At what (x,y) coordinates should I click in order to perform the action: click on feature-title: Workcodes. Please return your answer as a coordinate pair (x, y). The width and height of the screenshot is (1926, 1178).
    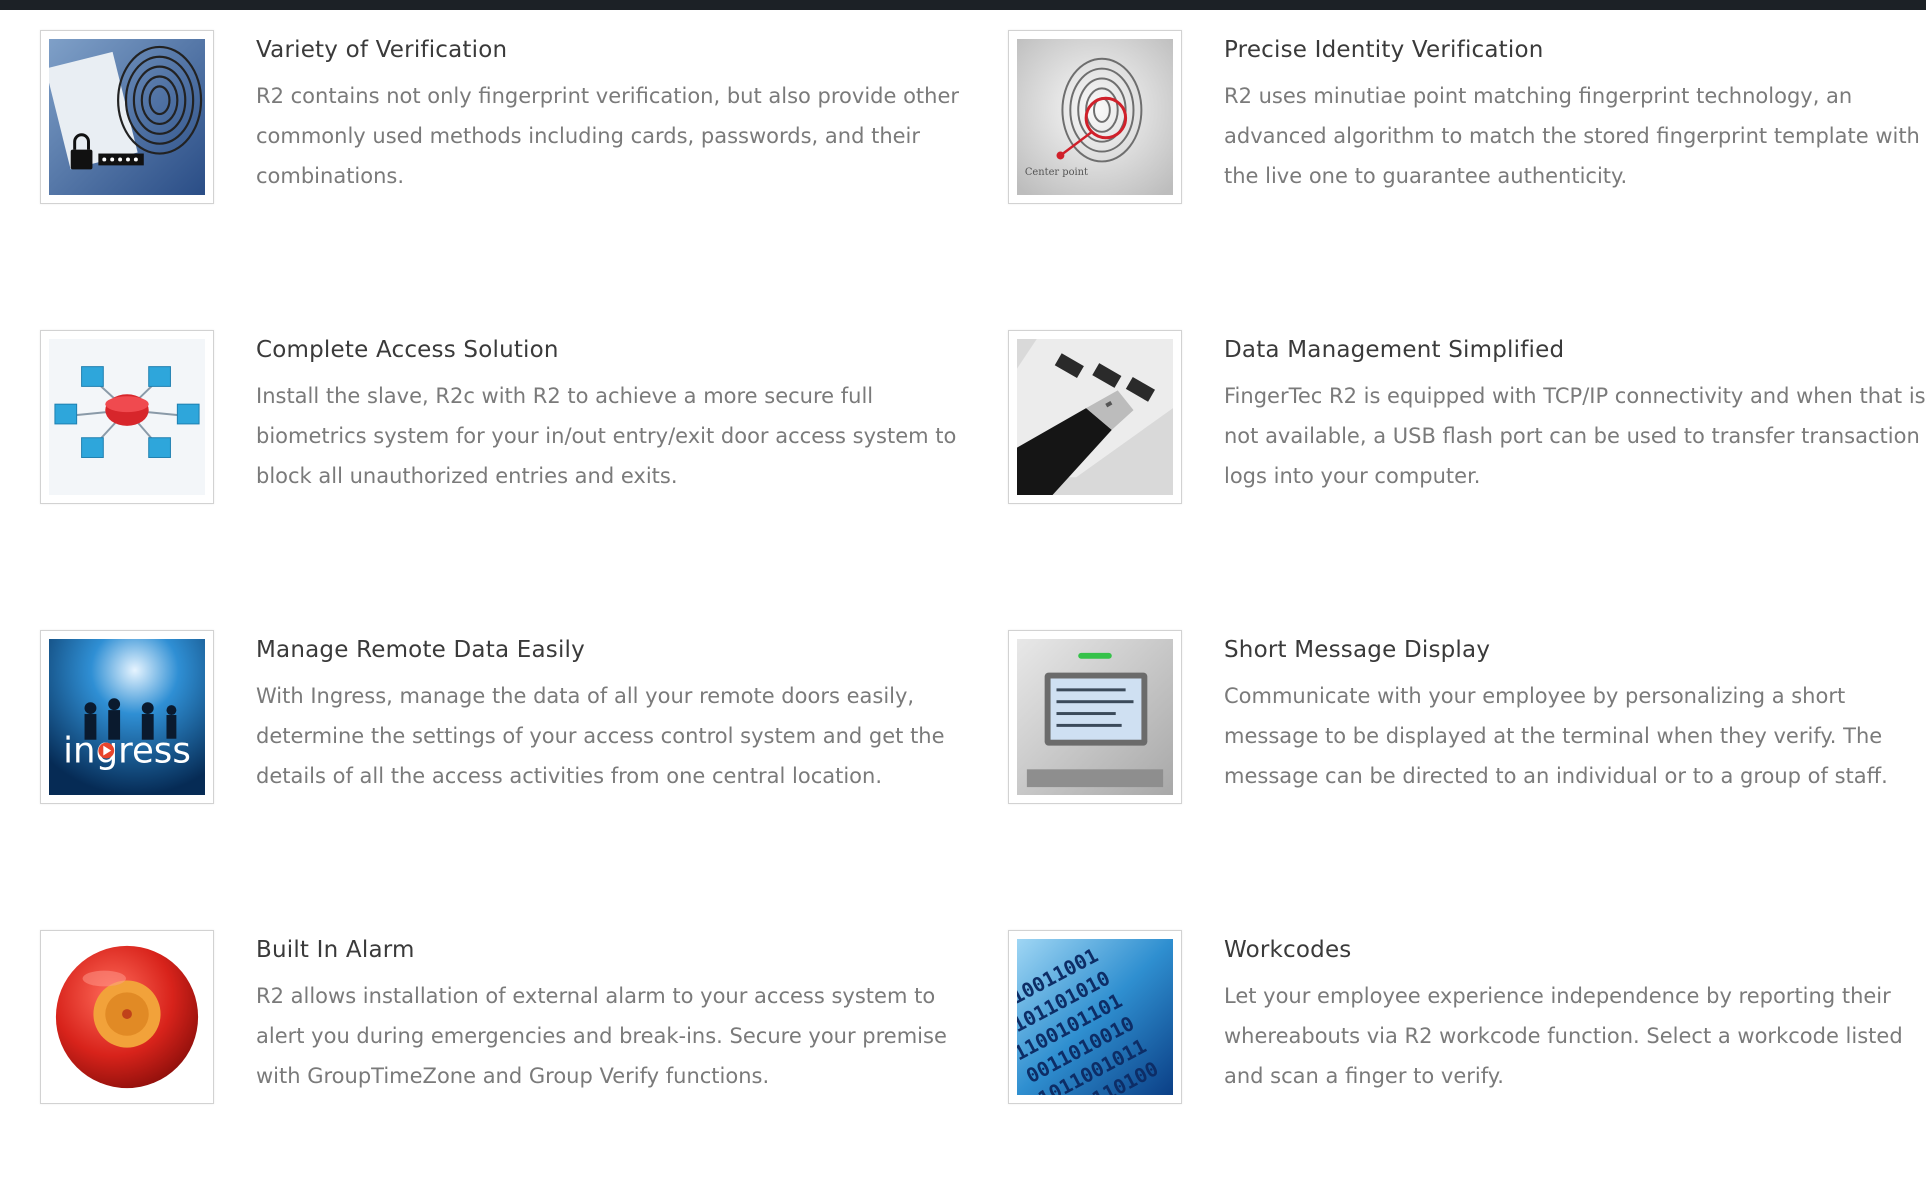
    Looking at the image, I should click on (1288, 950).